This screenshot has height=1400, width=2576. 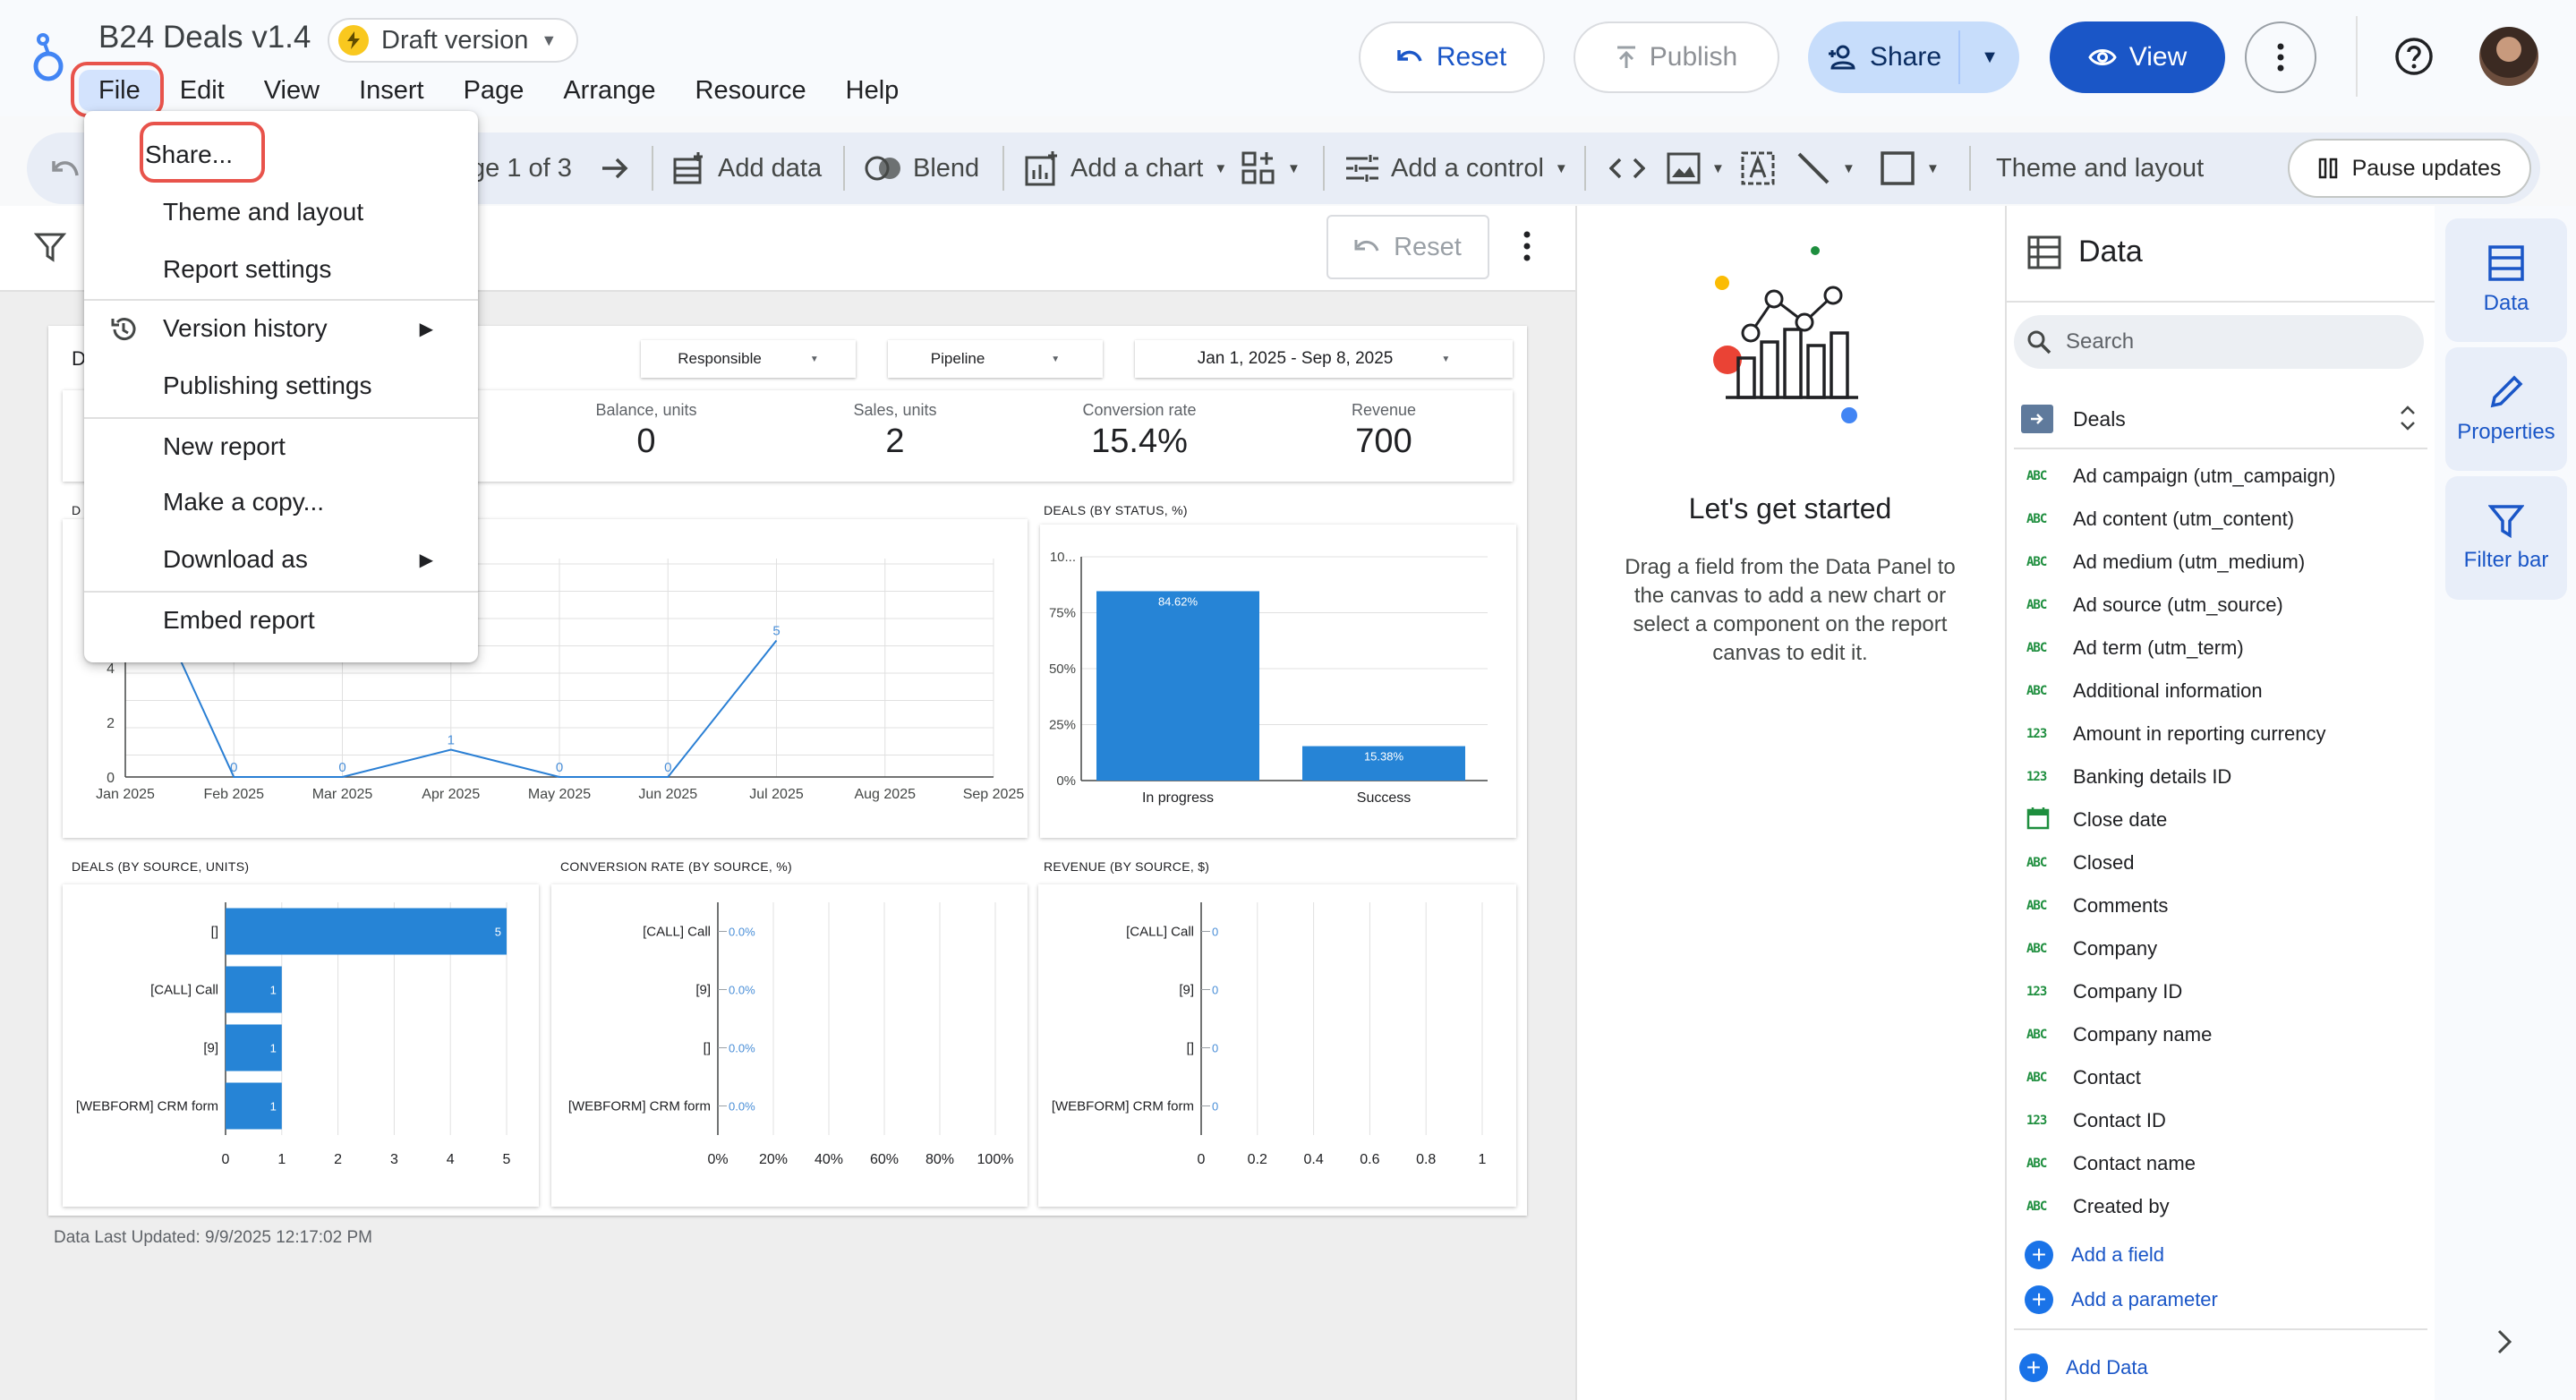 I want to click on menu-item-publishing-settings: Publishing settings, so click(x=281, y=386).